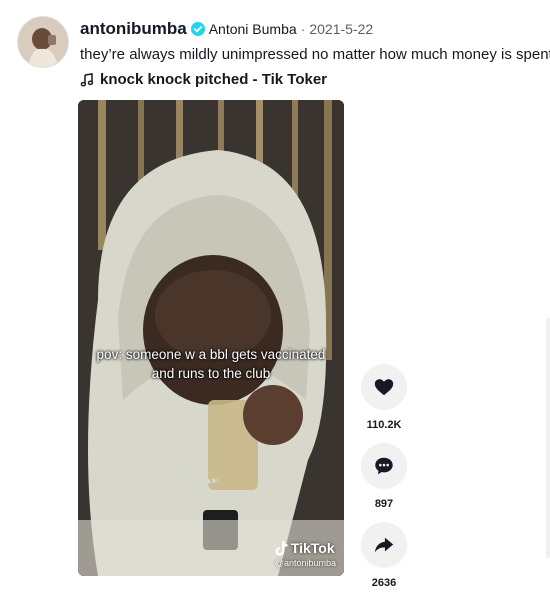 The image size is (550, 601). I want to click on watermark-handle: @antonibumba, so click(305, 563).